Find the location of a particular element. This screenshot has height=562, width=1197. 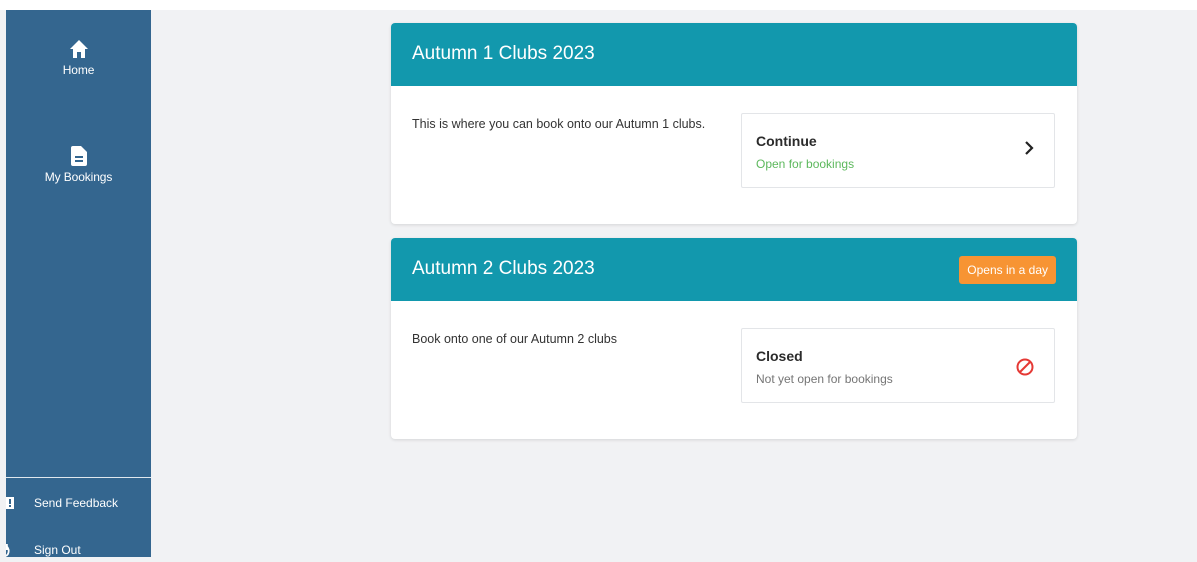

send-feedback-label: Send Feedback is located at coordinates (76, 503).